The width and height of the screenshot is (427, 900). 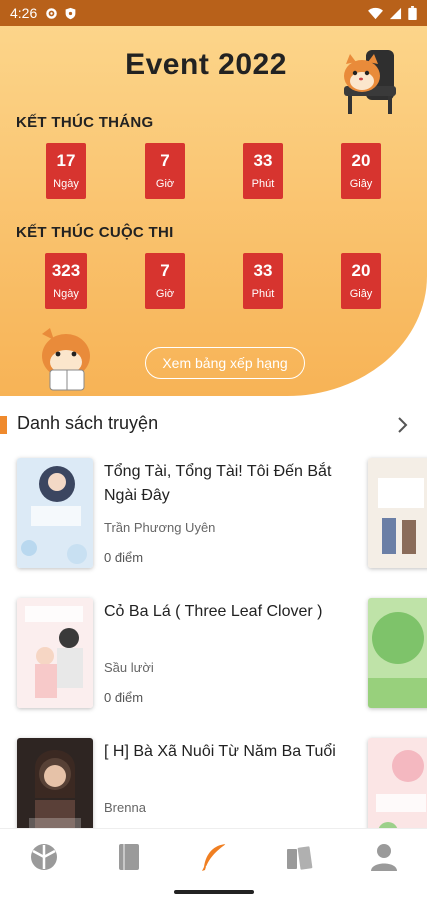 What do you see at coordinates (125, 807) in the screenshot?
I see `story-author: Brenna` at bounding box center [125, 807].